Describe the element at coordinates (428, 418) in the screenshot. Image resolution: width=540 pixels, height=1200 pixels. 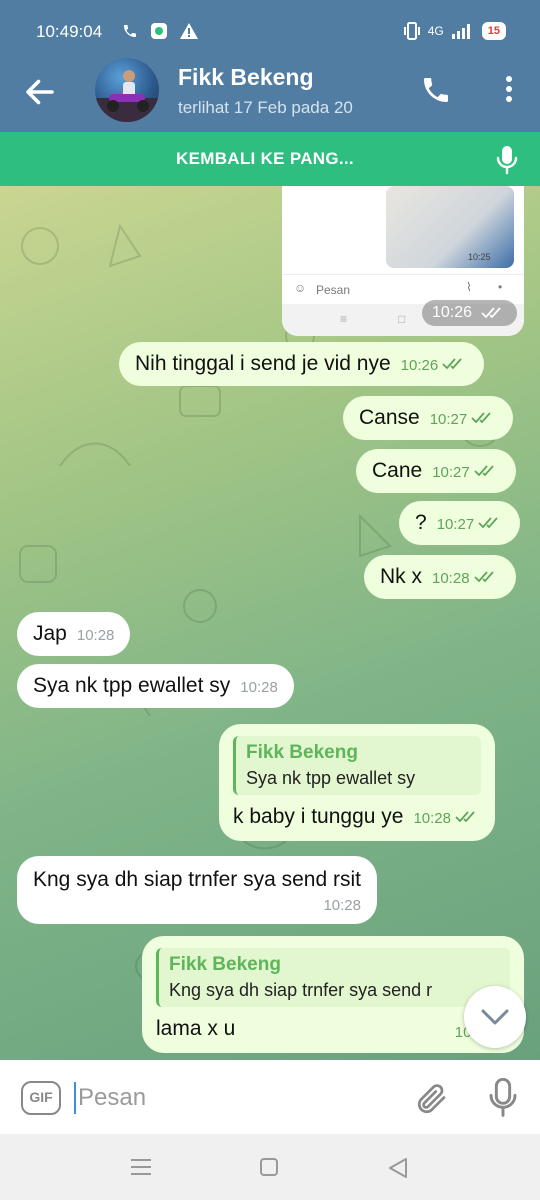
I see `message-bubble-outgoing: Canse 10:27` at that location.